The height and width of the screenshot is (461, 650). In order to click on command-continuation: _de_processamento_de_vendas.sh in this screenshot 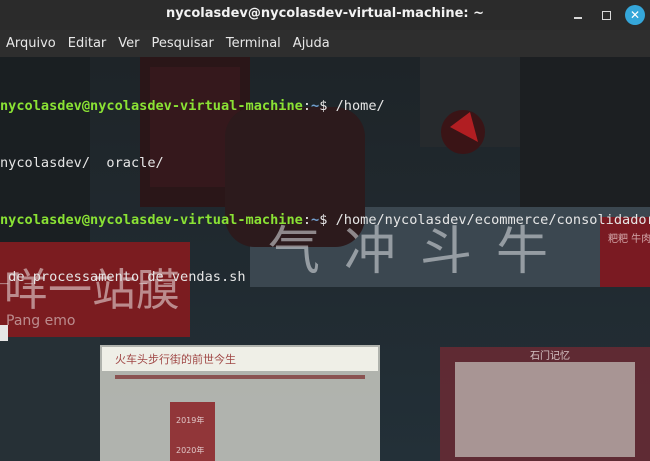, I will do `click(123, 277)`.